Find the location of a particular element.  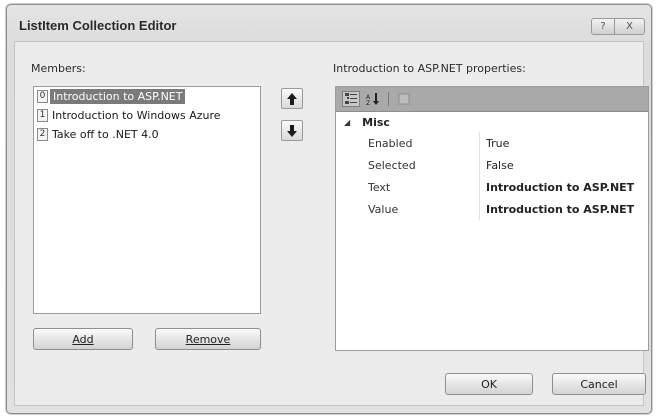

property-name: Enabled is located at coordinates (390, 143).